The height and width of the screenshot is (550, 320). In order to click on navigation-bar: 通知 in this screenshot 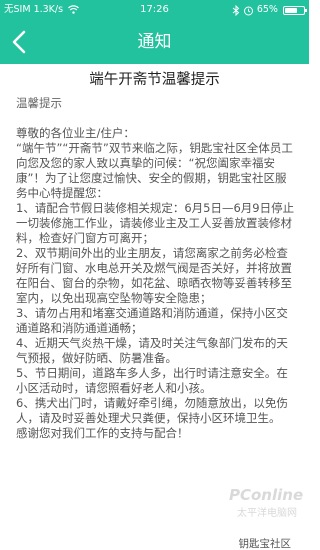, I will do `click(154, 42)`.